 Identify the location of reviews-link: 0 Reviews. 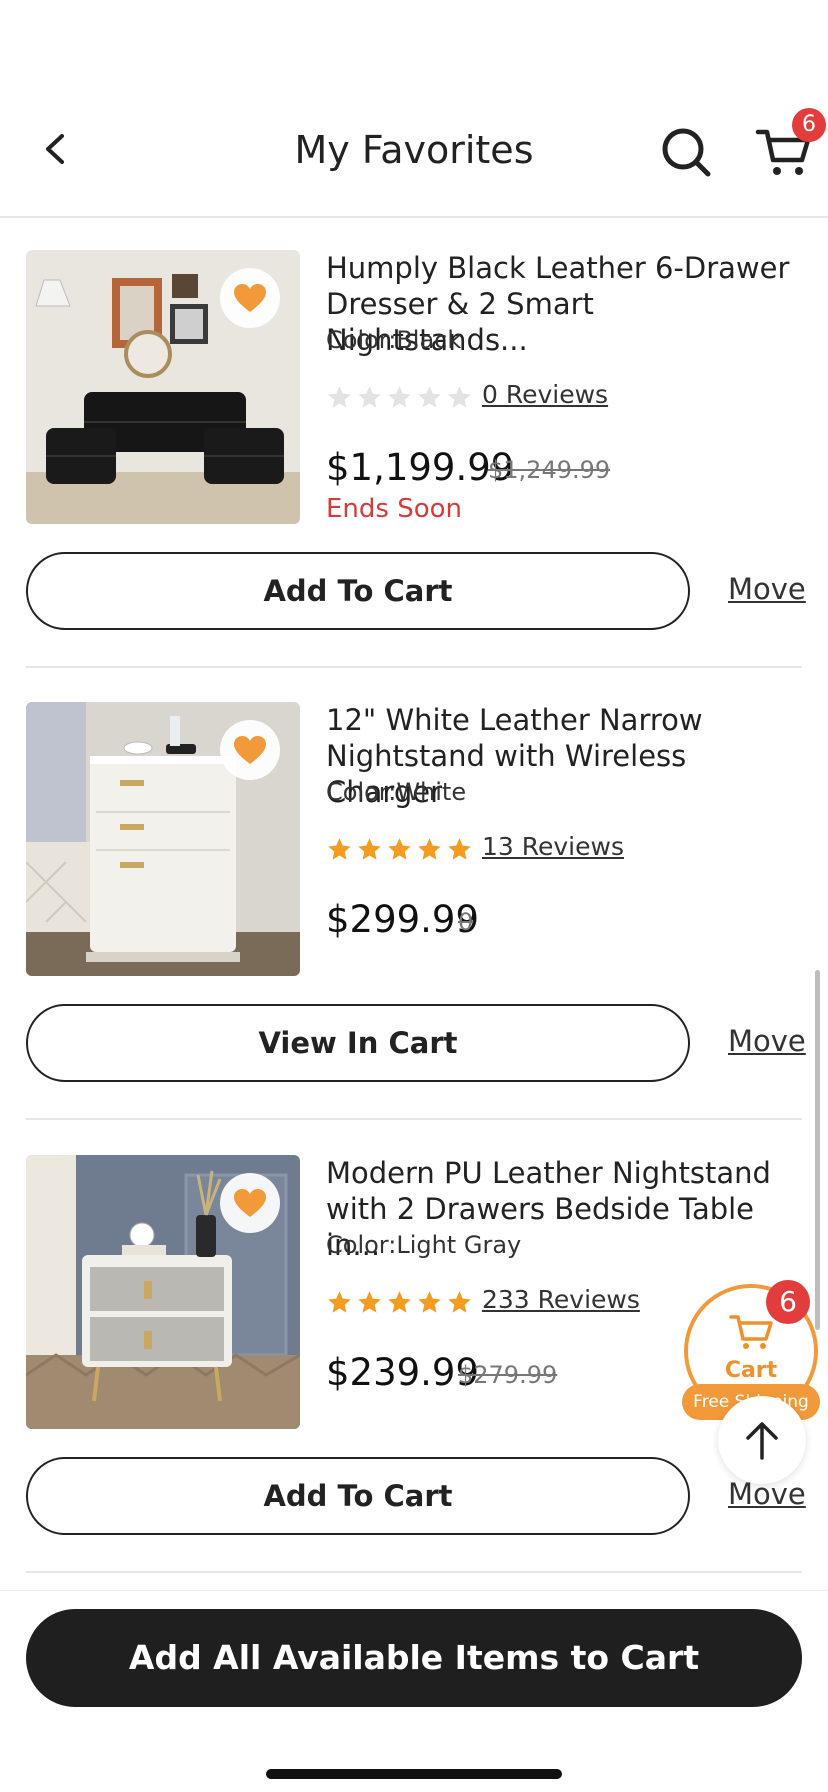
(545, 394).